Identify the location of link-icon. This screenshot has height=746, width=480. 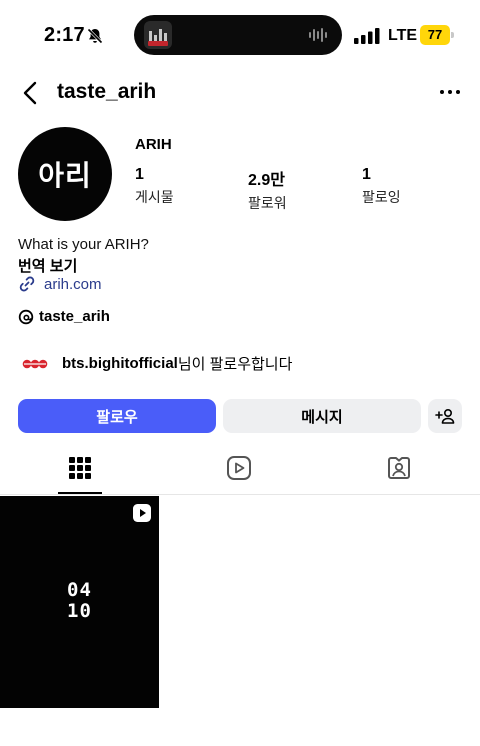
(27, 284).